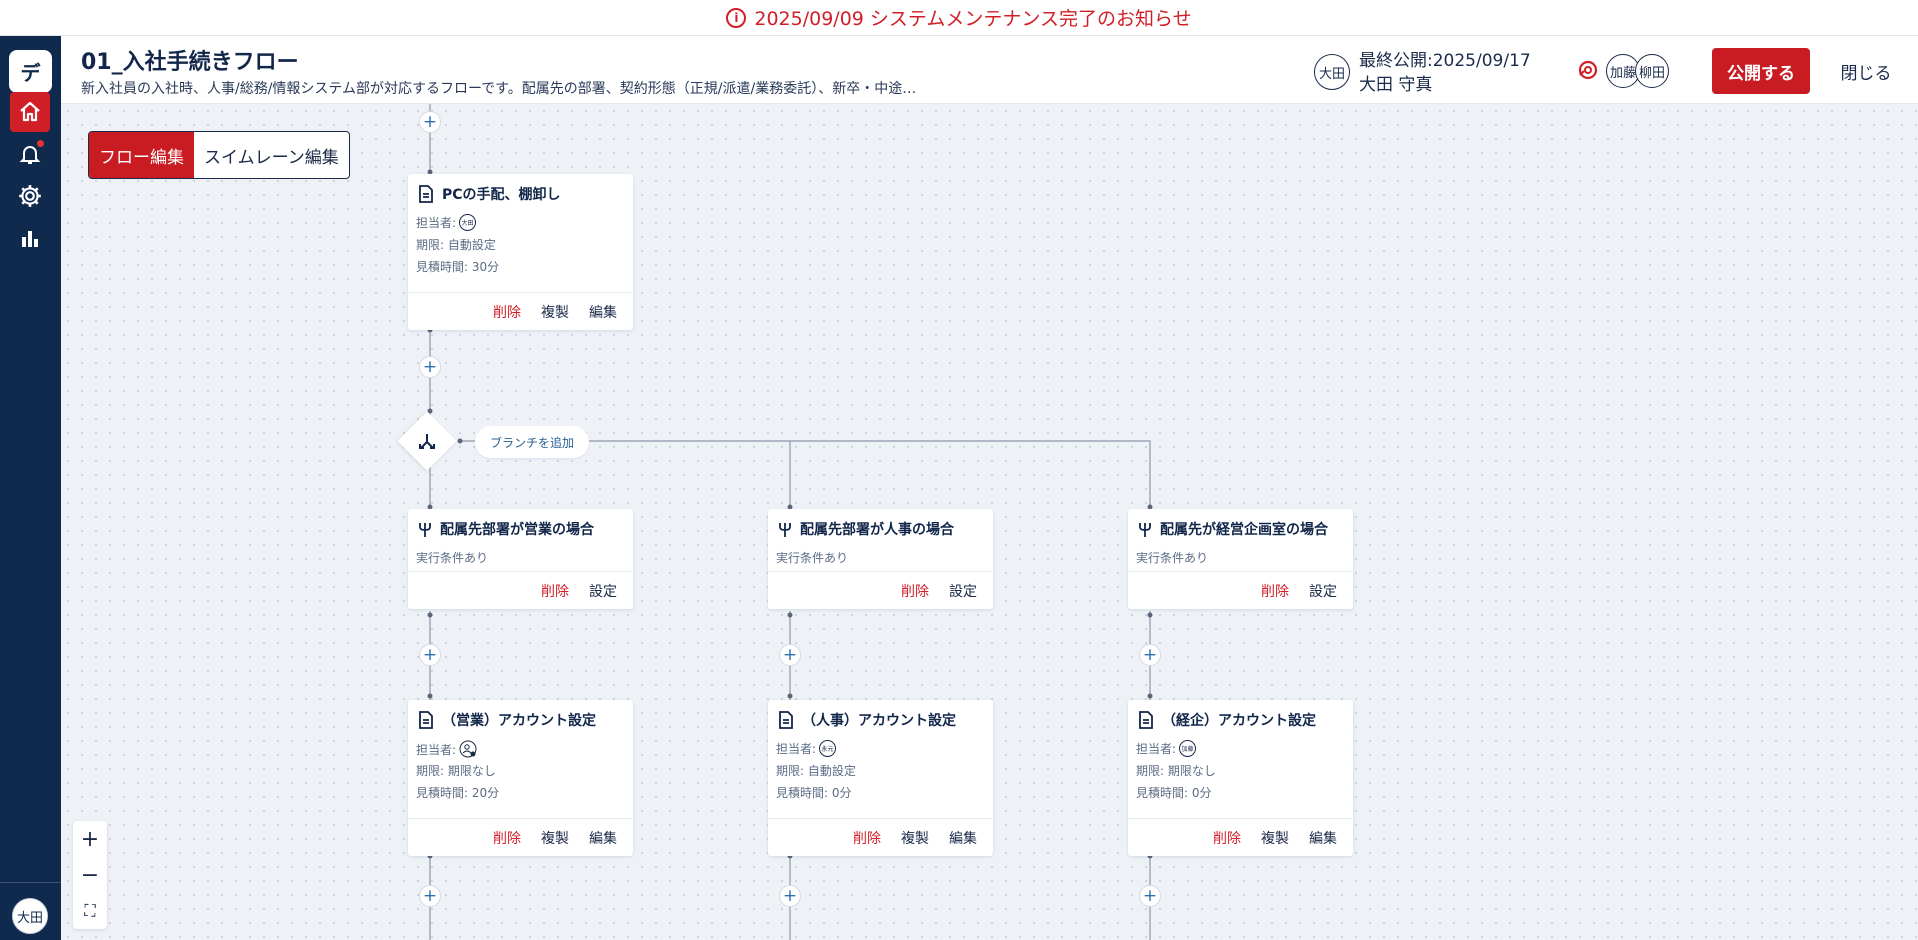 The width and height of the screenshot is (1918, 940). Describe the element at coordinates (1239, 721) in the screenshot. I see `task-title: （経企）アカウント設定` at that location.